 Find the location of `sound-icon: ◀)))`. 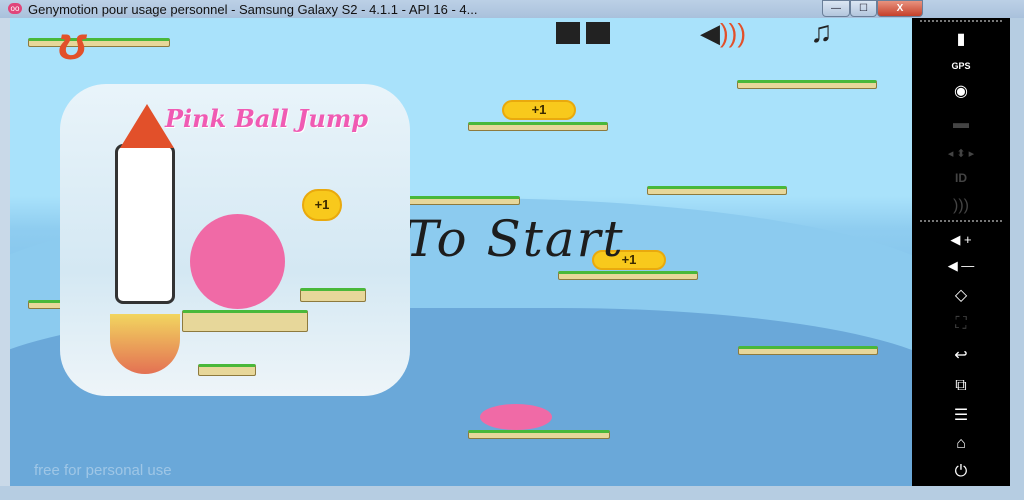

sound-icon: ◀))) is located at coordinates (723, 33).